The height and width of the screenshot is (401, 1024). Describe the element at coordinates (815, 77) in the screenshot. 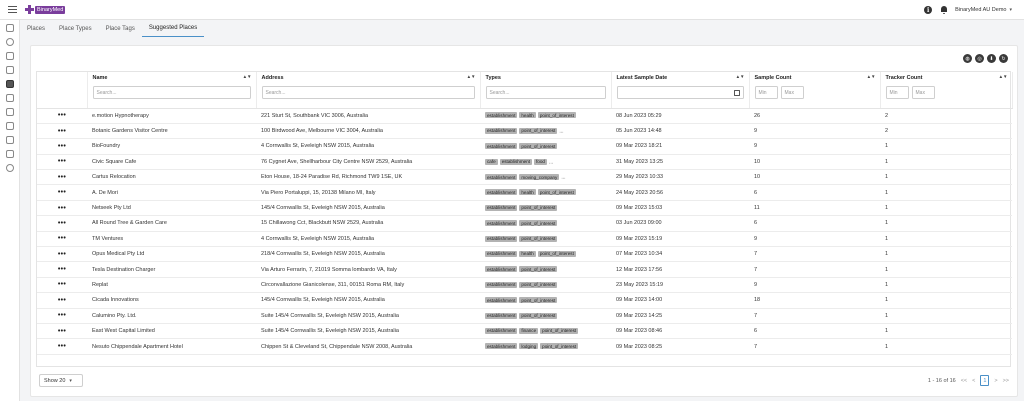

I see `column-header-sample-count: Sample Count ▲▼` at that location.